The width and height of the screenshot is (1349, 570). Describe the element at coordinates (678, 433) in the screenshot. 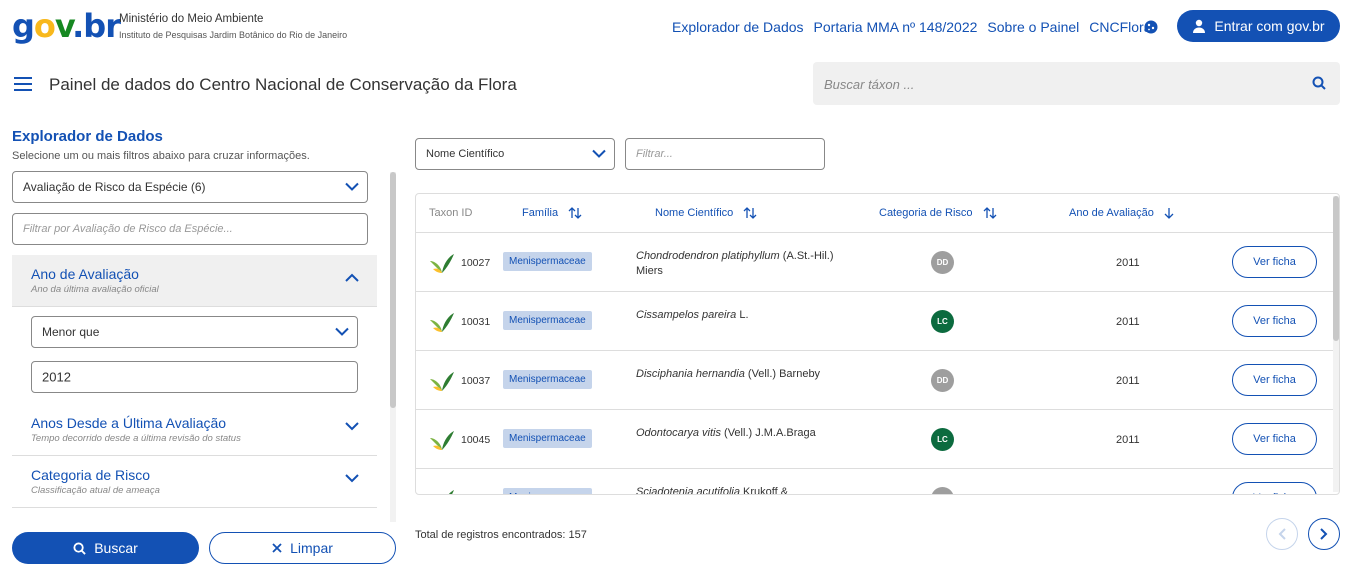

I see `scientific-name-italic: Odontocarya vitis` at that location.